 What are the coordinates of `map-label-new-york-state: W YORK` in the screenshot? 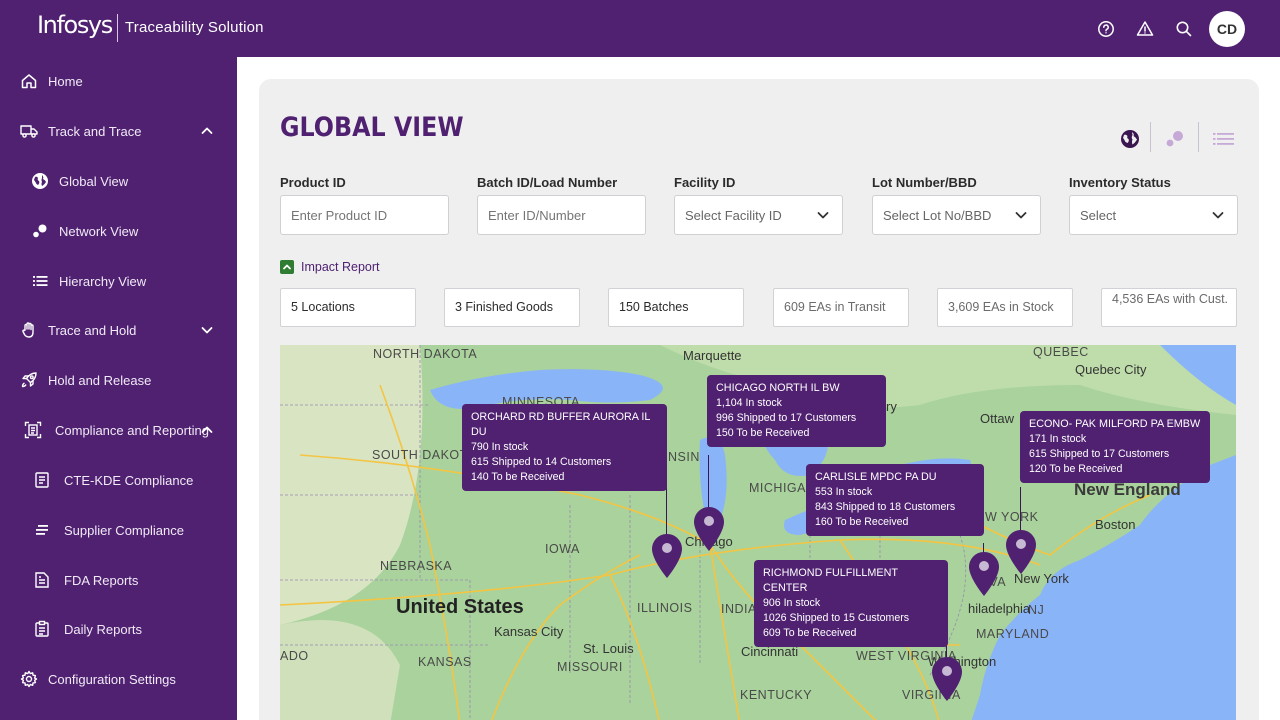 It's located at (1012, 517).